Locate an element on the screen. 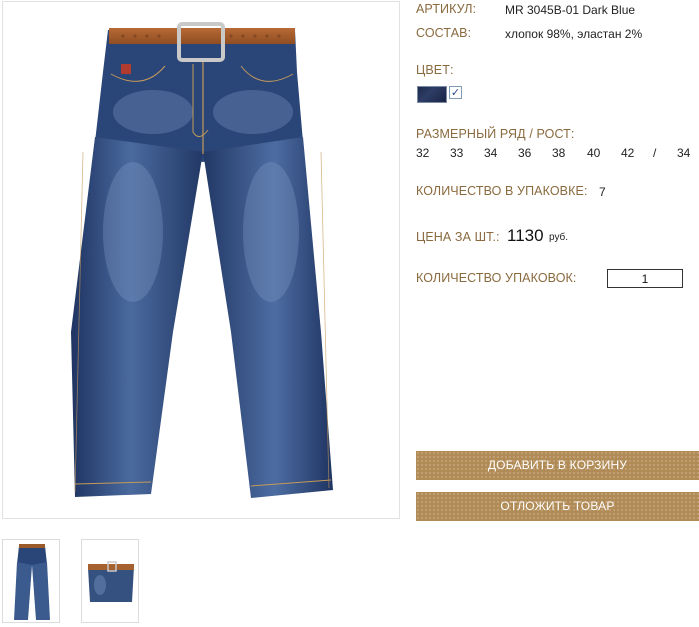 The image size is (699, 627). size-item: 36 is located at coordinates (525, 153).